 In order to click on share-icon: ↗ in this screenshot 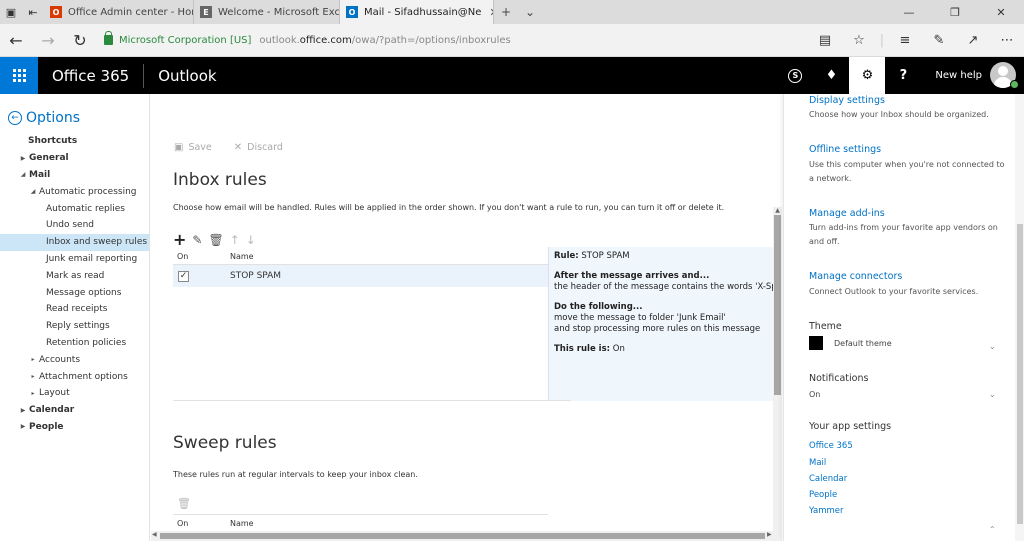, I will do `click(973, 40)`.